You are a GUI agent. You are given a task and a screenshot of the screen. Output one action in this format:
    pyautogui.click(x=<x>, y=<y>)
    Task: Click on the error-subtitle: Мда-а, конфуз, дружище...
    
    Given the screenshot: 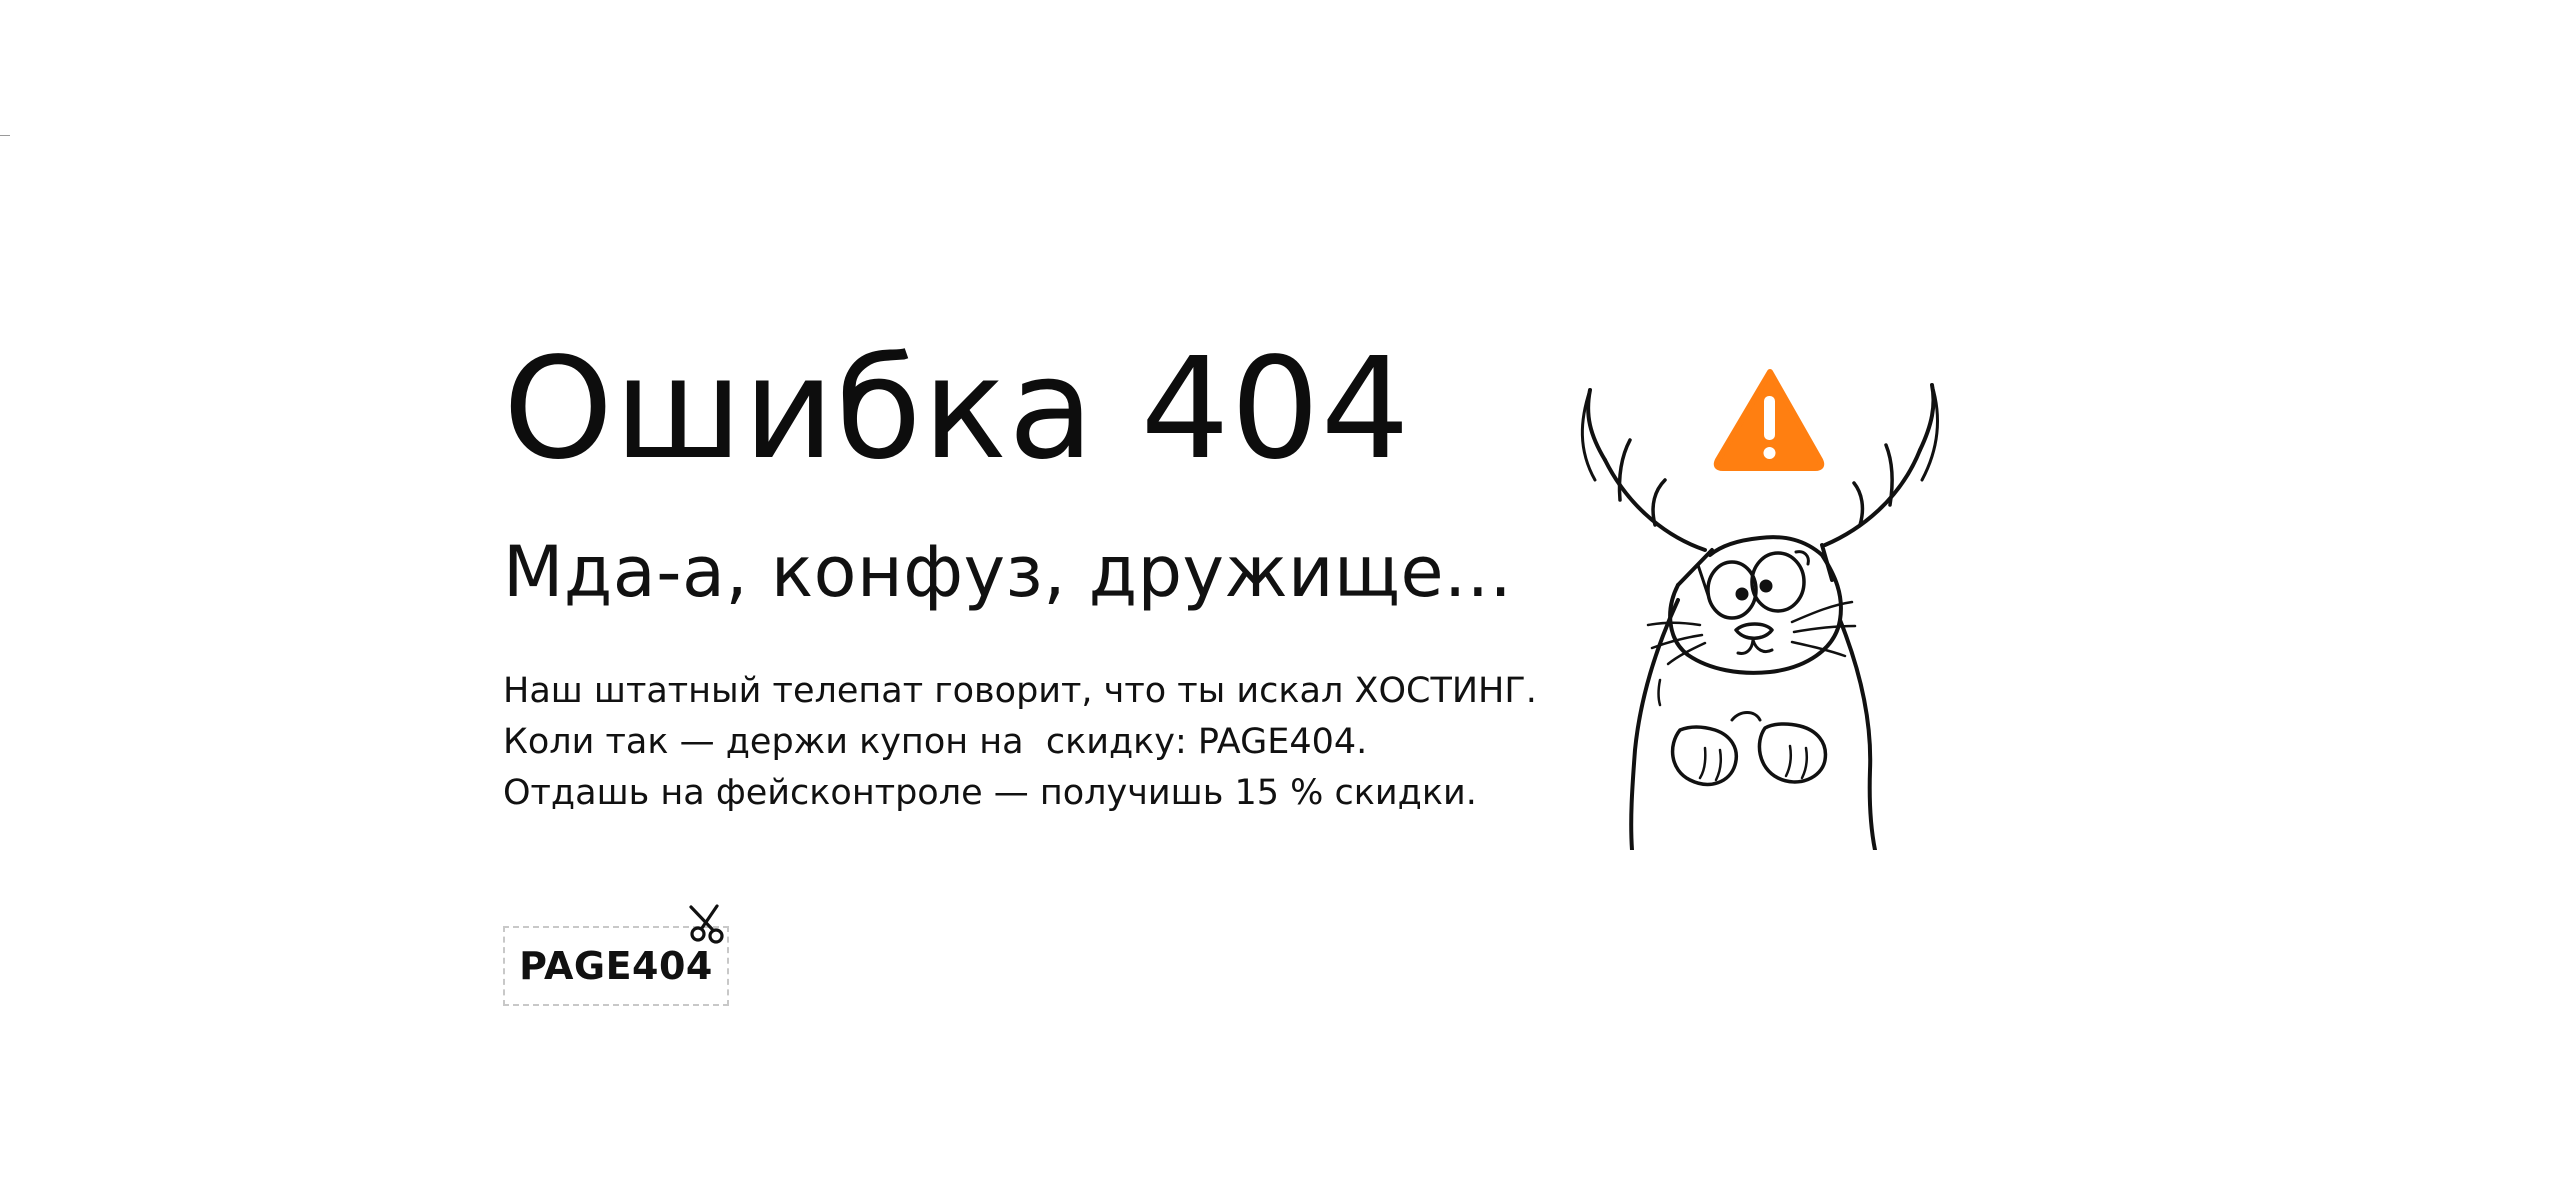 What is the action you would take?
    pyautogui.click(x=1008, y=572)
    